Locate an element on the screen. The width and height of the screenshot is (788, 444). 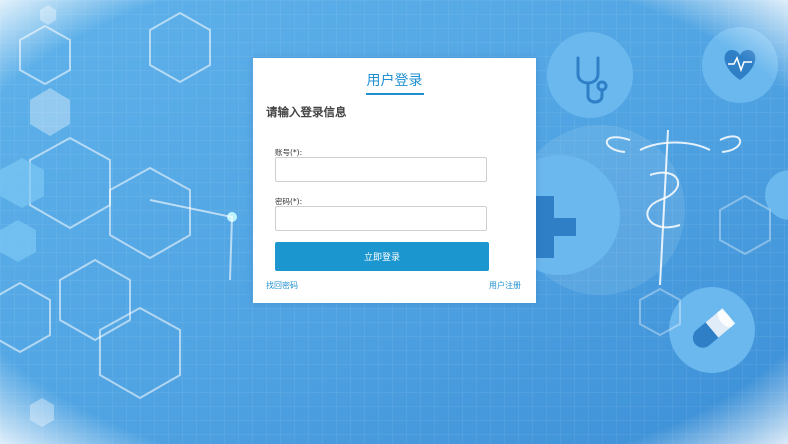
register-link: 用户注册 is located at coordinates (505, 285).